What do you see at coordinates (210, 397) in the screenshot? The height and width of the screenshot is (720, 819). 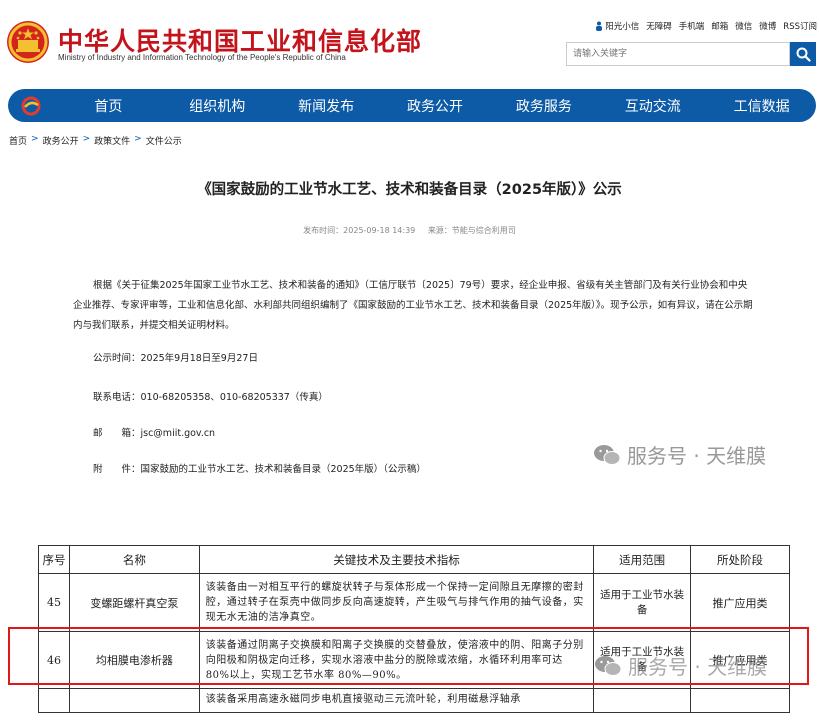 I see `contact-phone: 联系电话：010-68205358、010-68205337（传真）` at bounding box center [210, 397].